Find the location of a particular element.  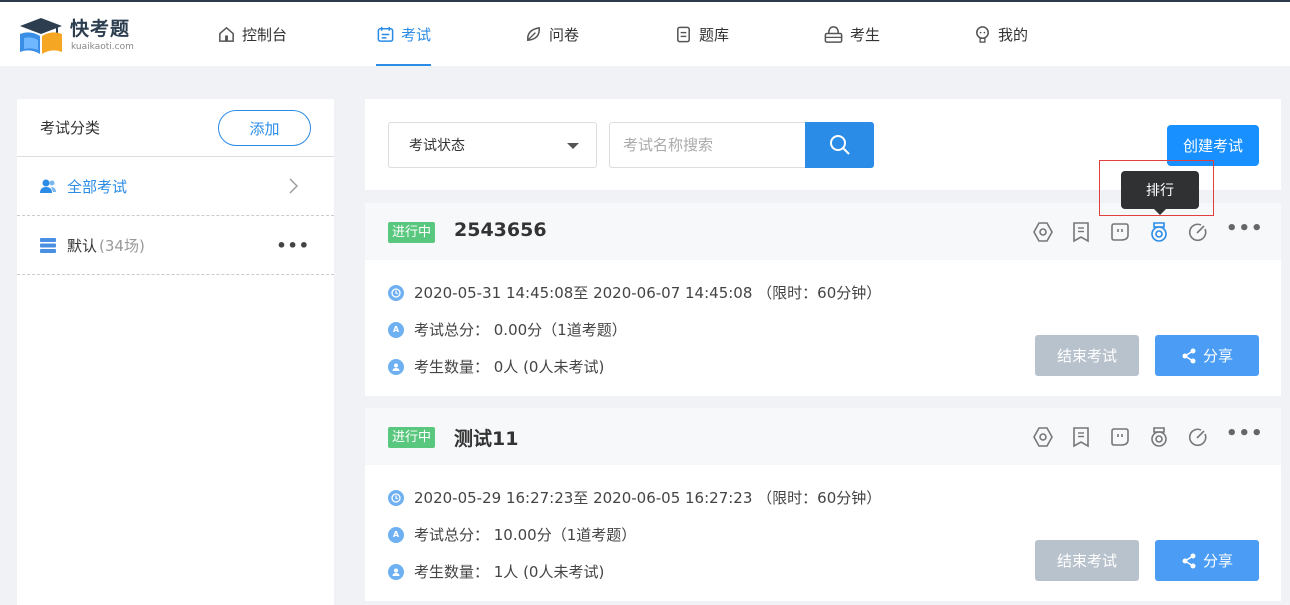

list-icon is located at coordinates (48, 245).